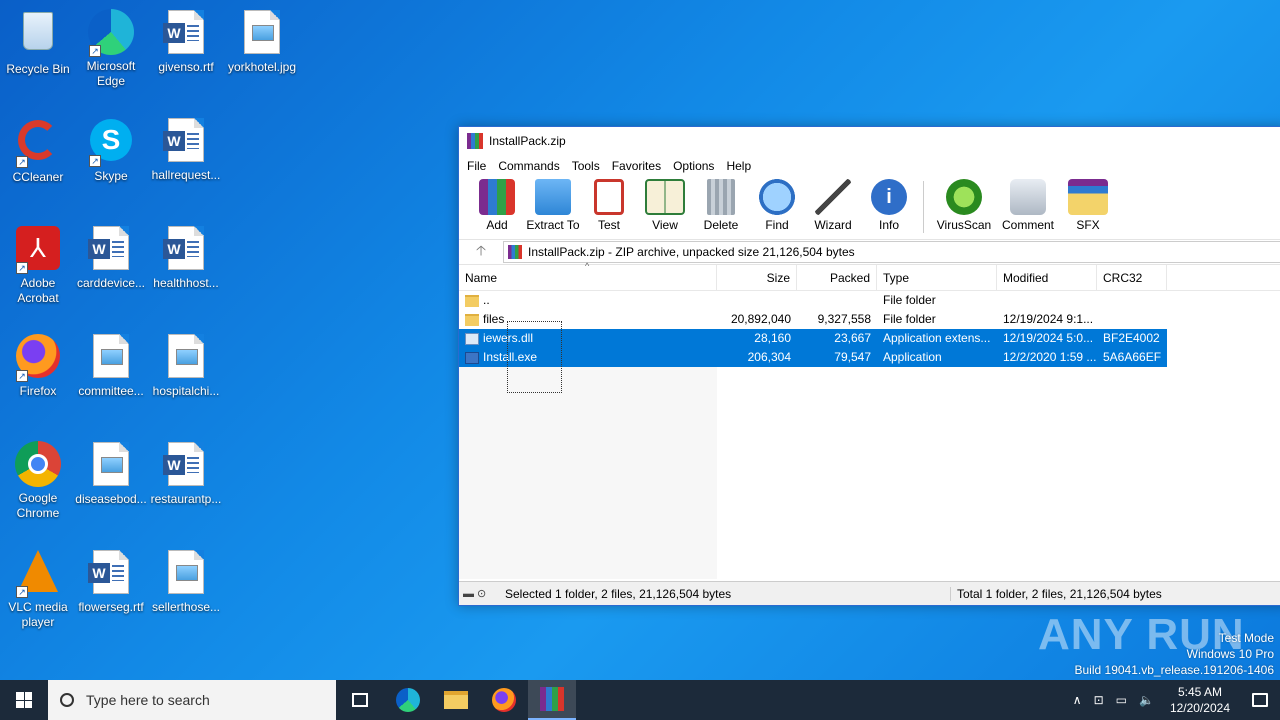 This screenshot has height=720, width=1280. I want to click on desktop-icon-firefox: ↗ Firefox, so click(38, 365).